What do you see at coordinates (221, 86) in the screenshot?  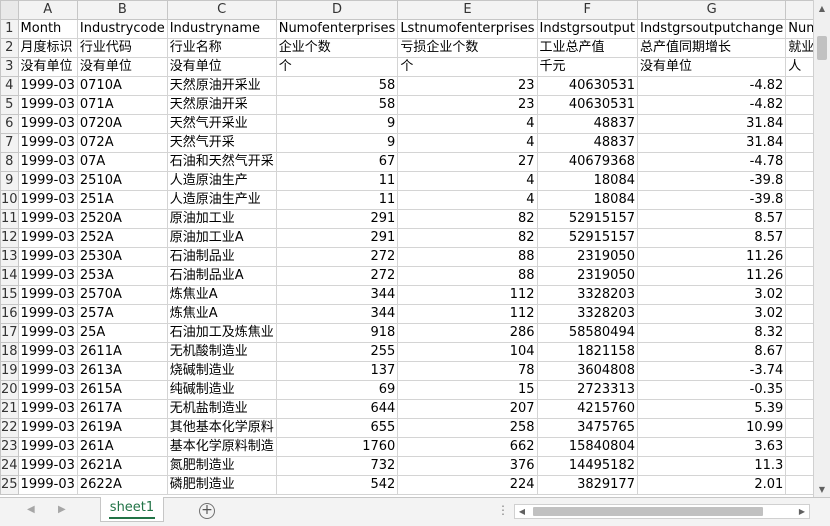 I see `cell-c4: 天然原油开采业` at bounding box center [221, 86].